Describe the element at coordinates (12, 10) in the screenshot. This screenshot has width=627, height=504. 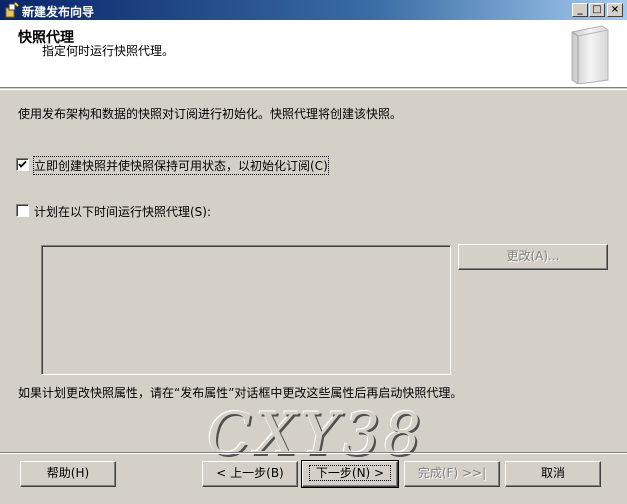
I see `wizard-app-icon` at that location.